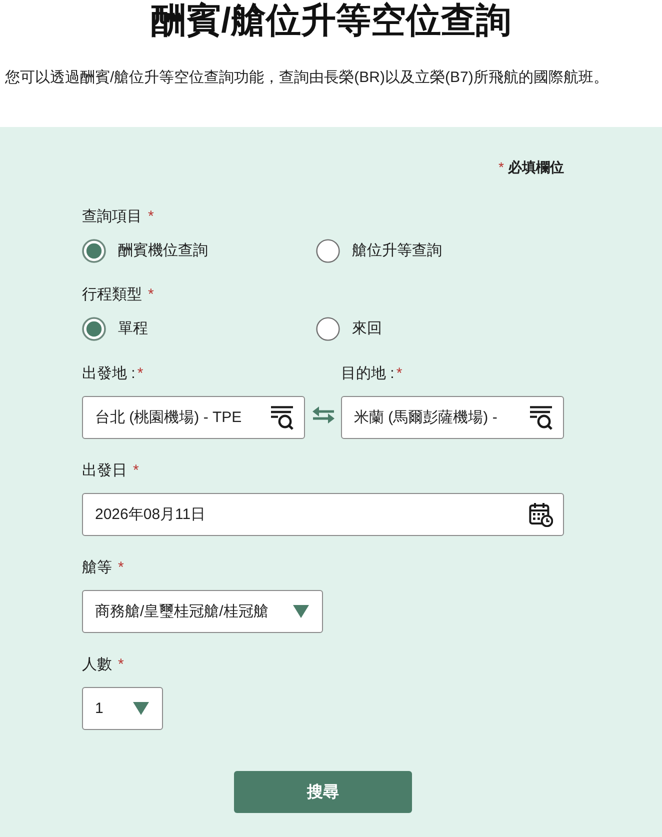 This screenshot has height=837, width=662. I want to click on field-label: 艙等, so click(97, 568).